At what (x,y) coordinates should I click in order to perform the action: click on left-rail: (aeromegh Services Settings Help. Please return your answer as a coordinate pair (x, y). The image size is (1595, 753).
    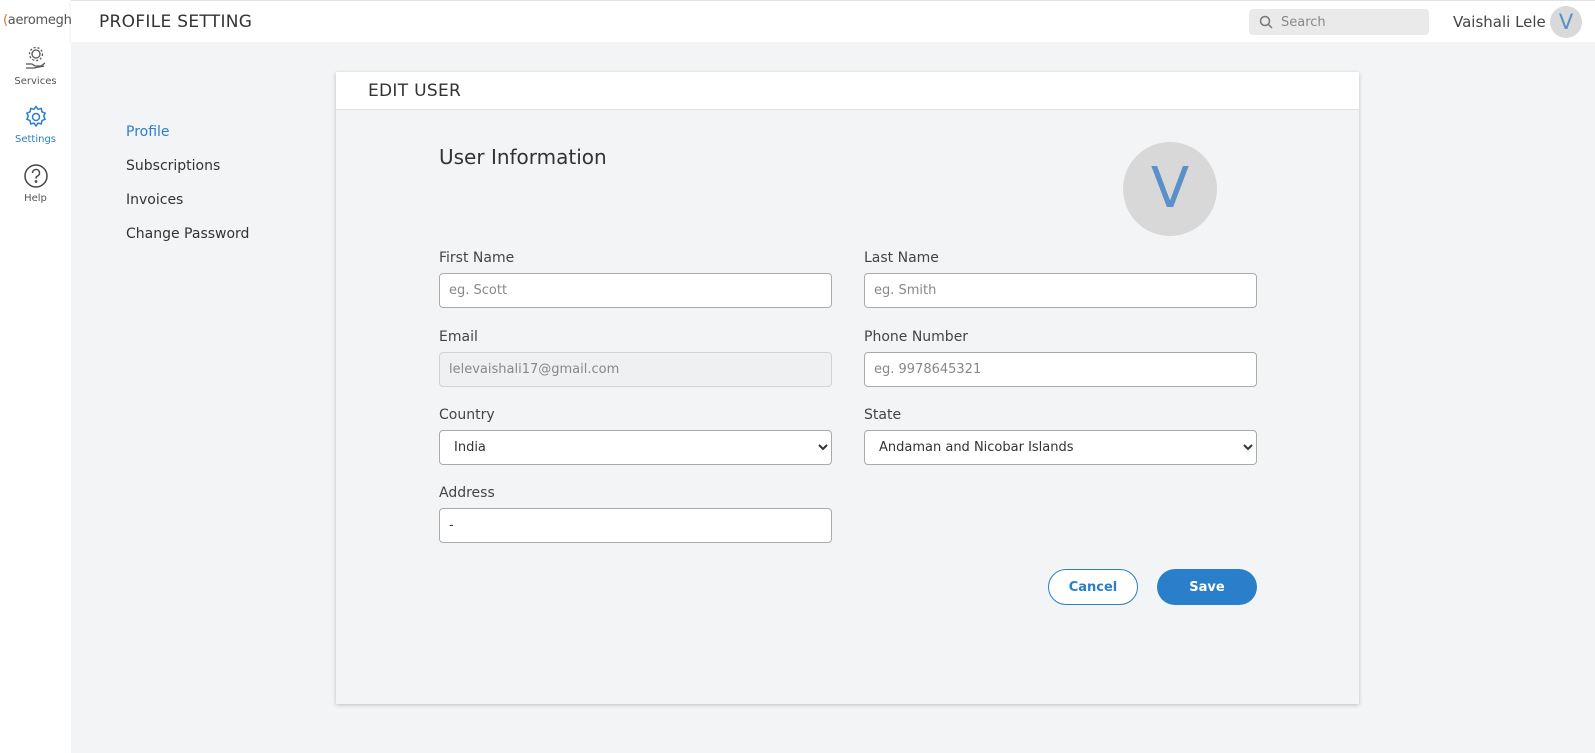
    Looking at the image, I should click on (36, 376).